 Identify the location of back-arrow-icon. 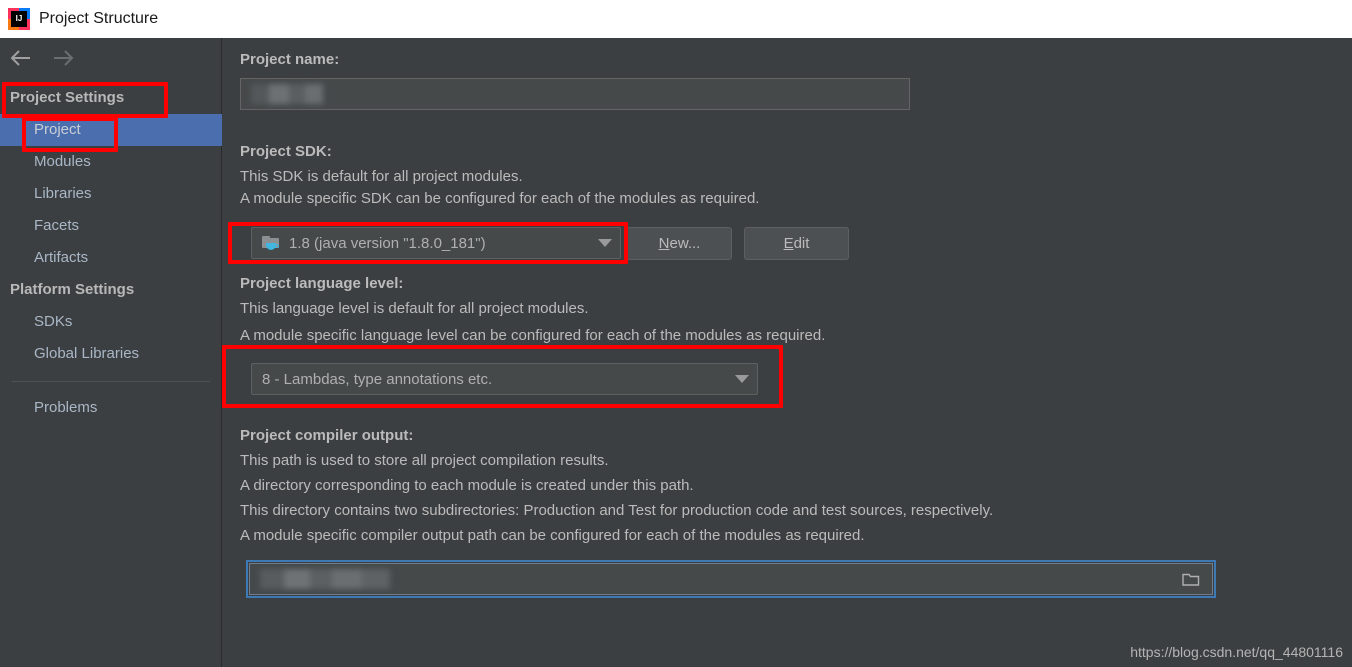
(21, 58).